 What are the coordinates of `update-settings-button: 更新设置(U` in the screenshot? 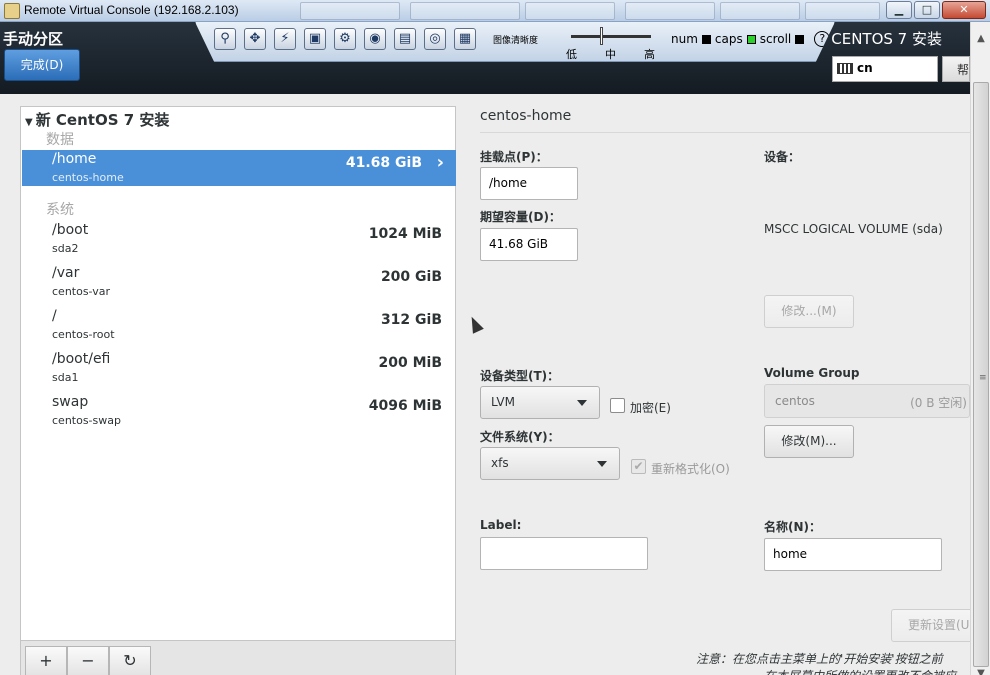 It's located at (930, 625).